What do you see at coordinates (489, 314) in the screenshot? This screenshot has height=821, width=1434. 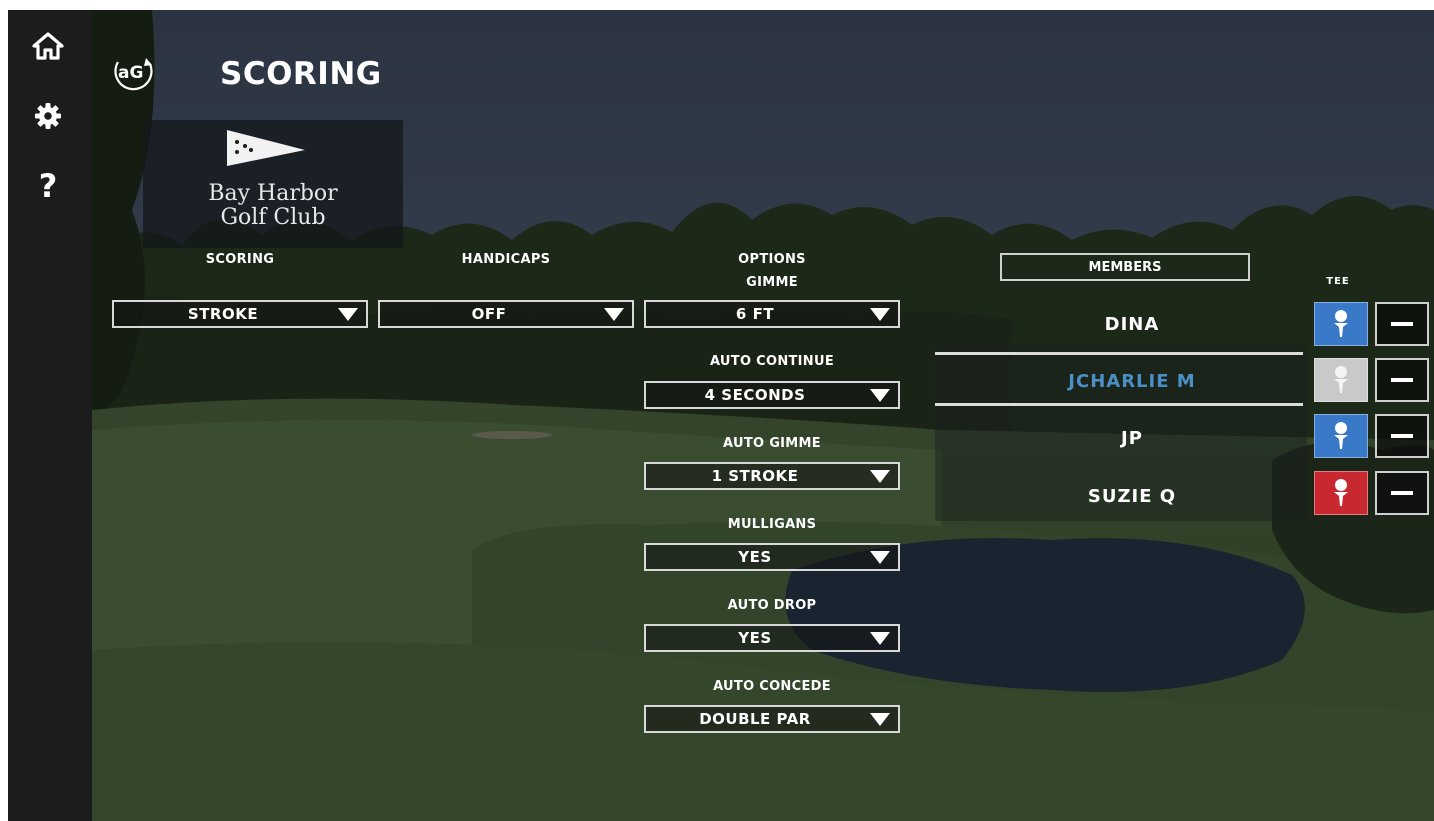 I see `handicaps-value: OFF` at bounding box center [489, 314].